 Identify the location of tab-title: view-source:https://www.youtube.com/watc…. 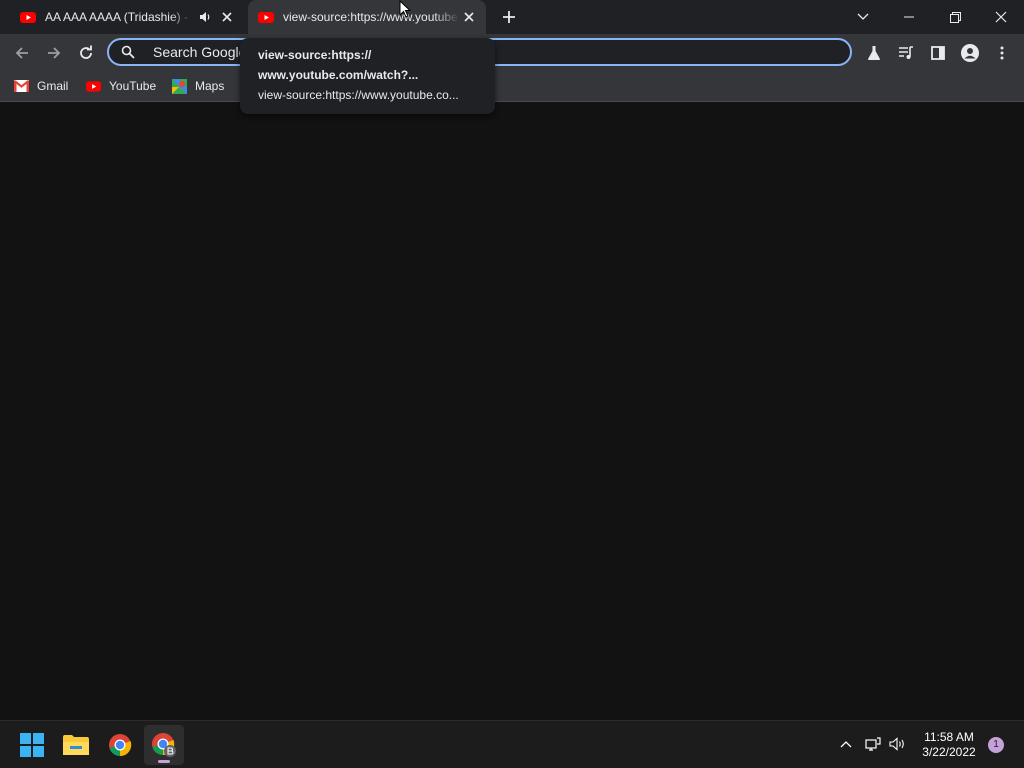
(371, 17).